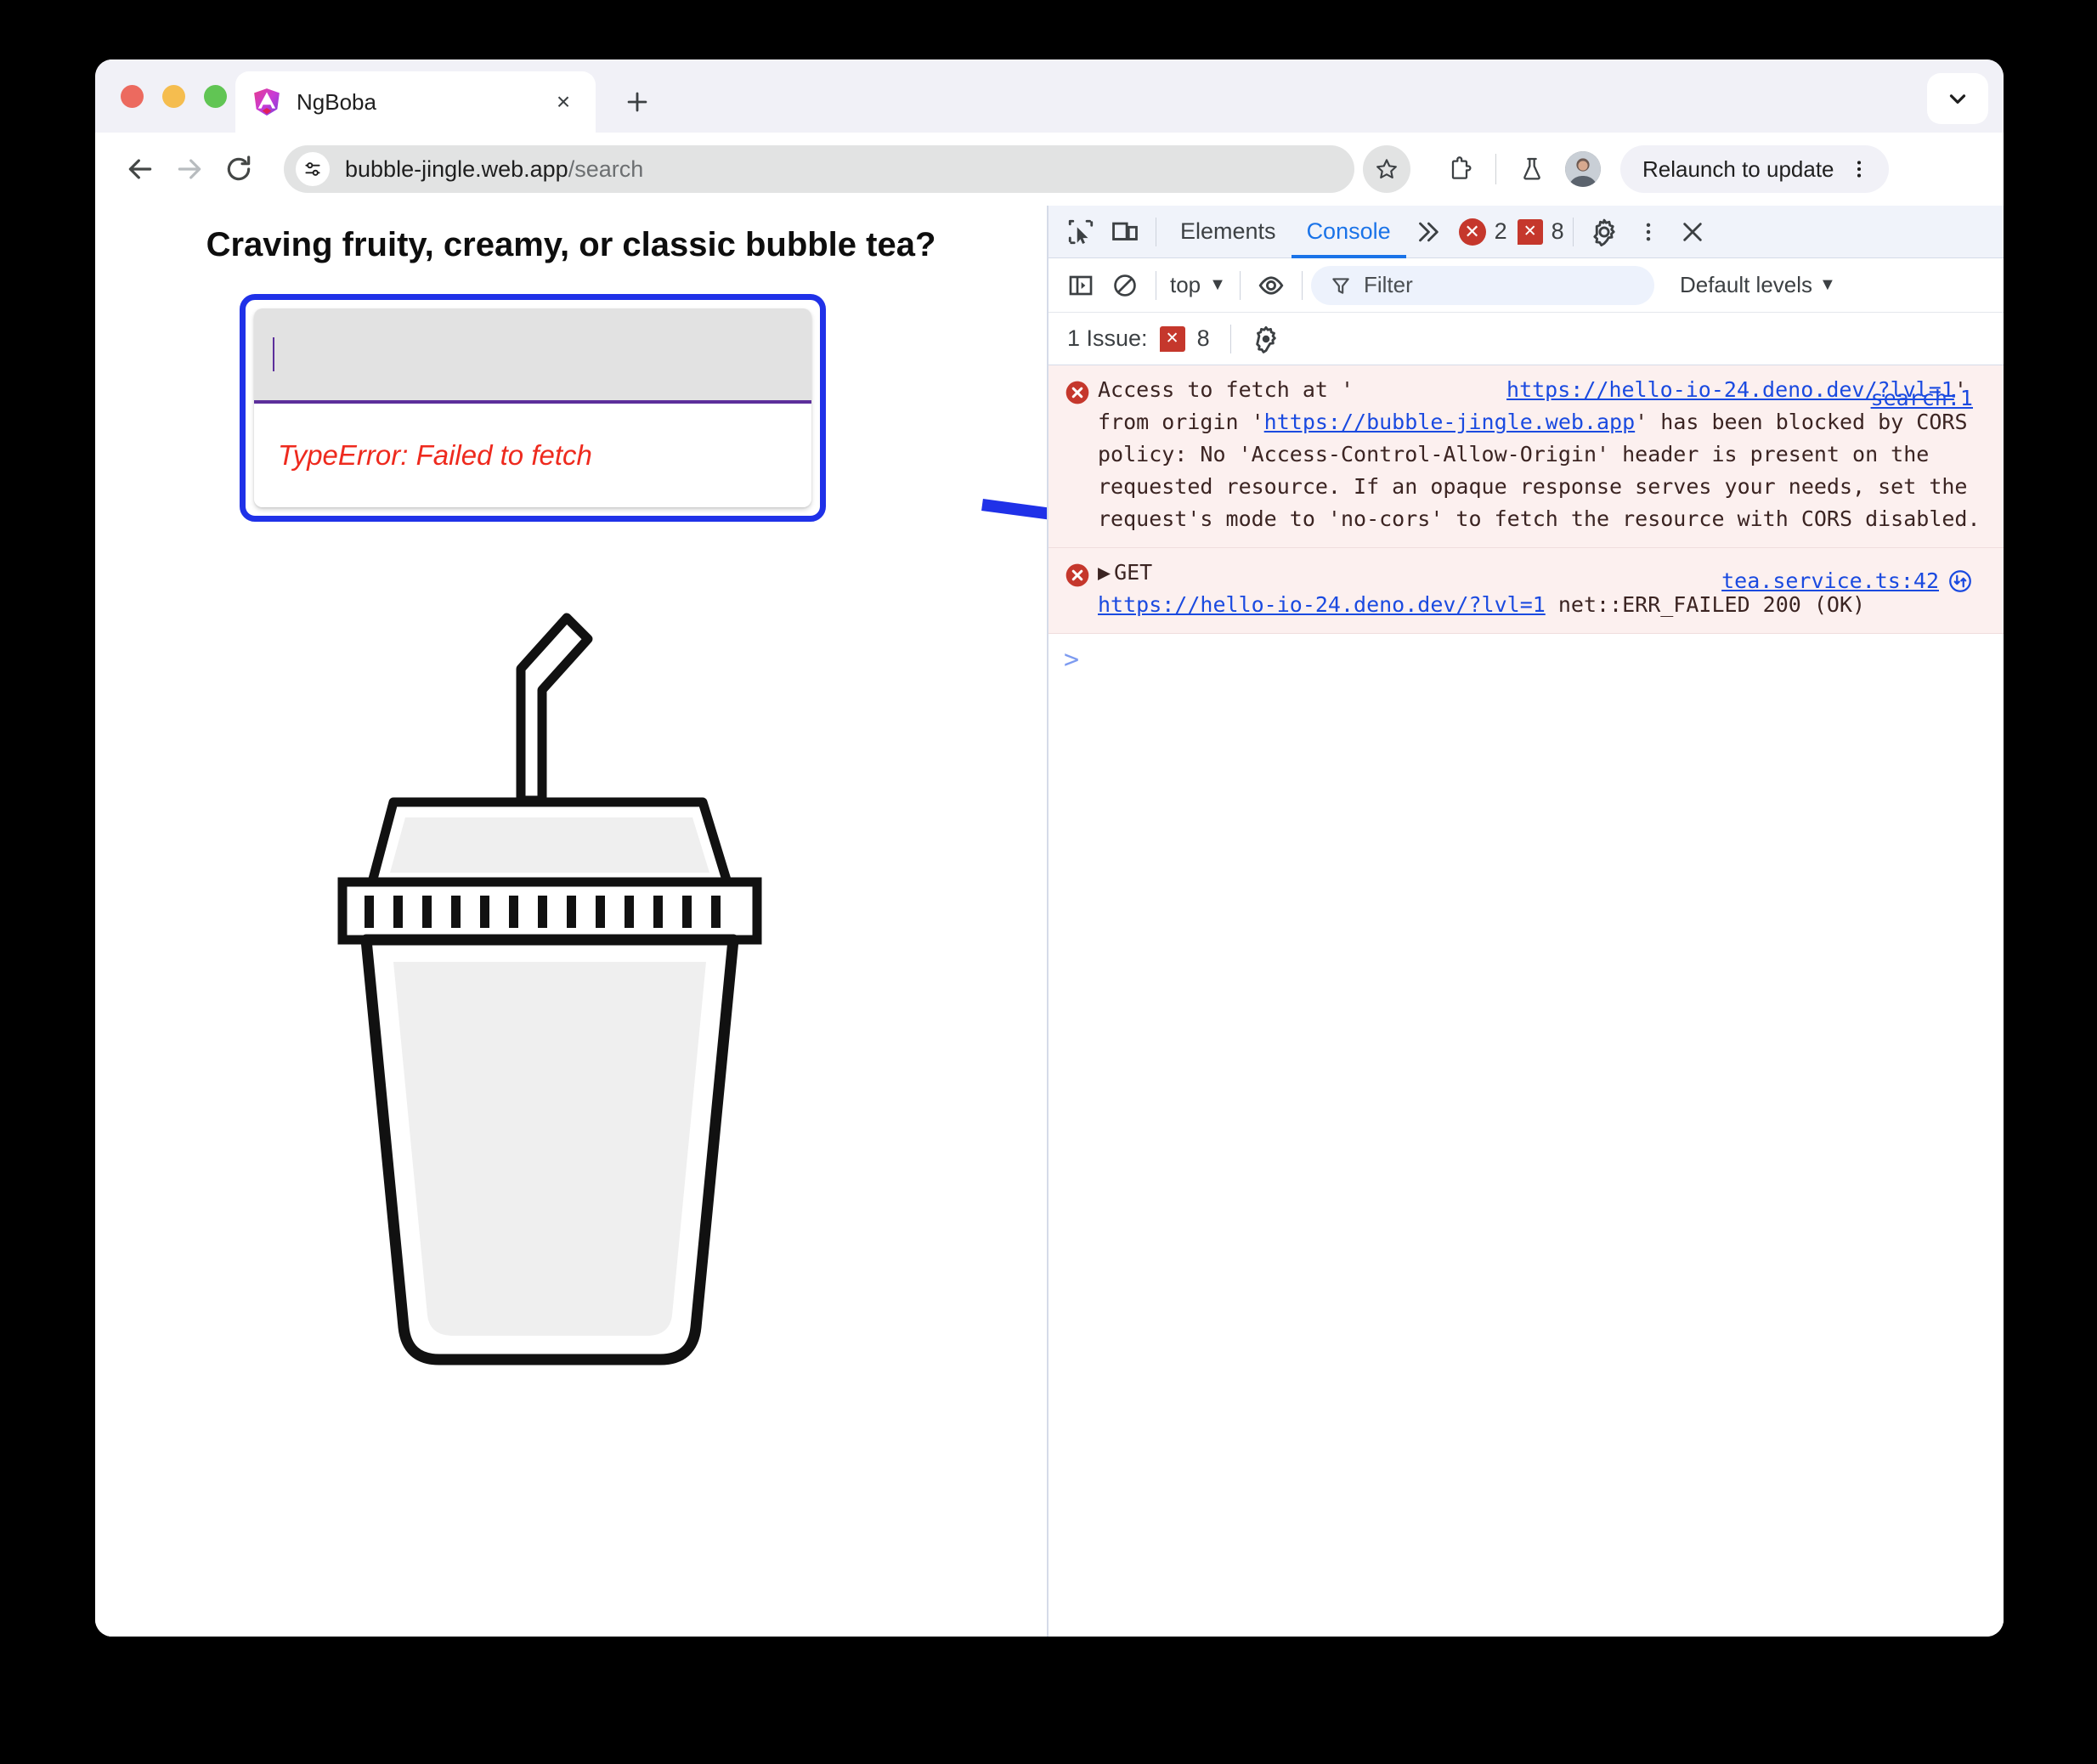 The image size is (2097, 1764). What do you see at coordinates (1049, 96) in the screenshot?
I see `tab-strip: NgBoba ×` at bounding box center [1049, 96].